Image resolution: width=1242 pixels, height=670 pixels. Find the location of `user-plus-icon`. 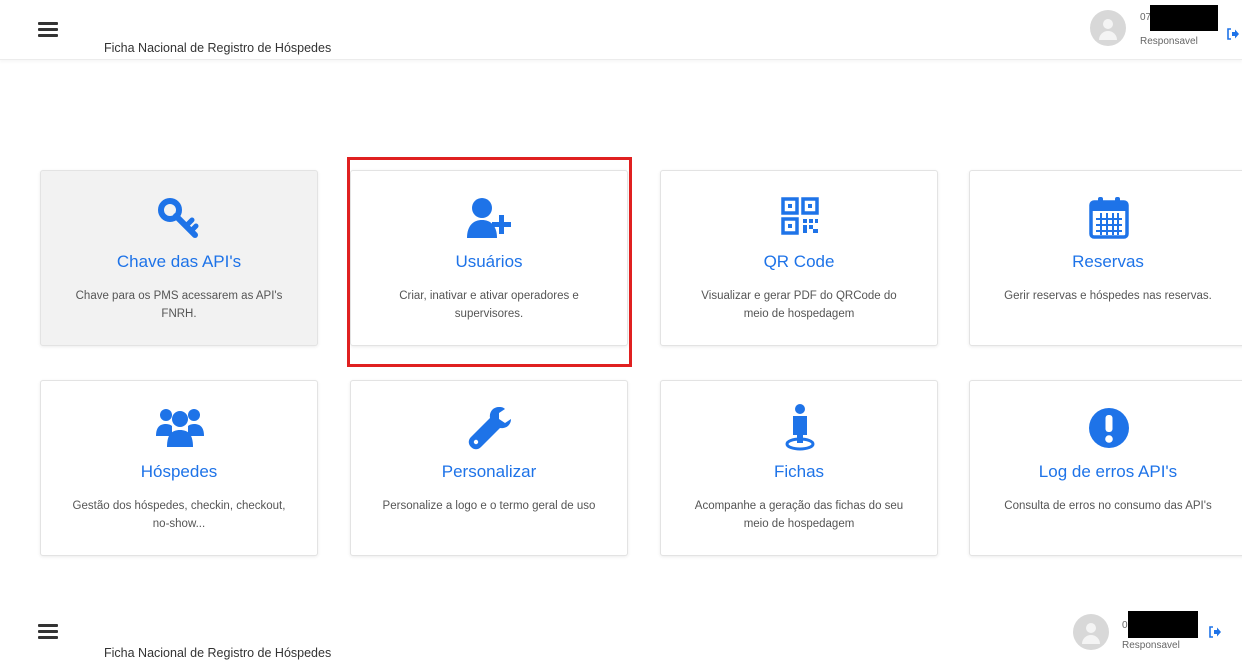

user-plus-icon is located at coordinates (490, 218).